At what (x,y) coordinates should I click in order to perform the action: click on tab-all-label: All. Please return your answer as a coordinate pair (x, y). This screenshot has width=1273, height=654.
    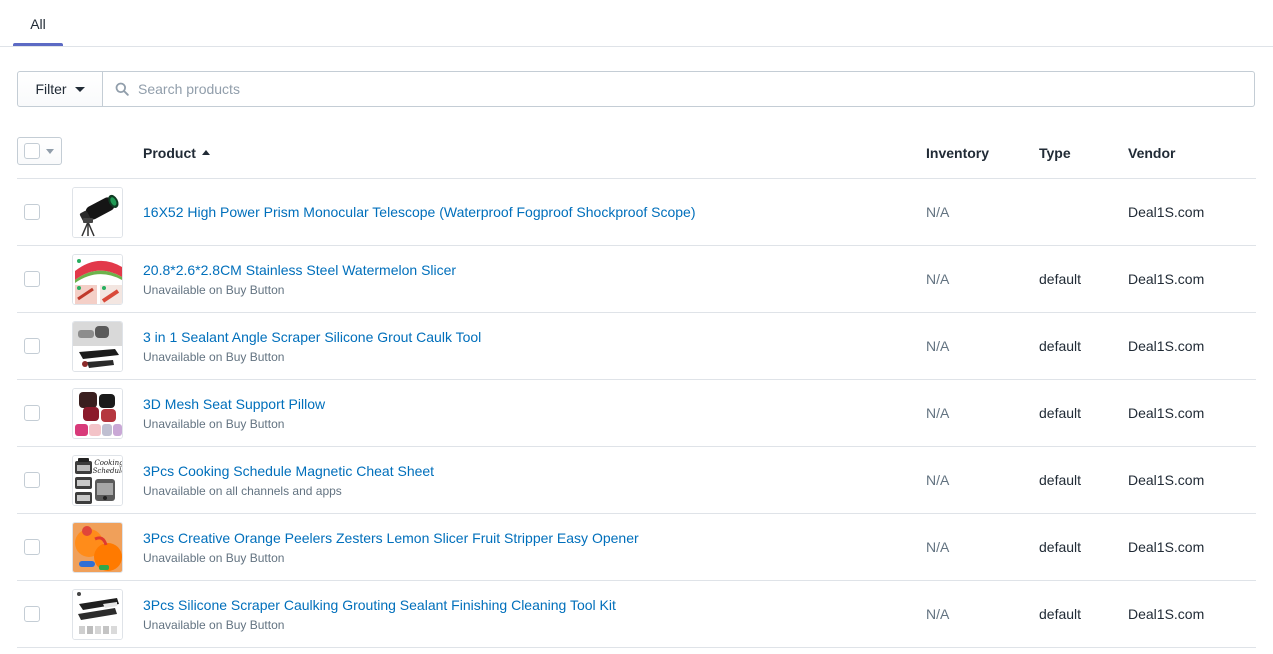
    Looking at the image, I should click on (38, 23).